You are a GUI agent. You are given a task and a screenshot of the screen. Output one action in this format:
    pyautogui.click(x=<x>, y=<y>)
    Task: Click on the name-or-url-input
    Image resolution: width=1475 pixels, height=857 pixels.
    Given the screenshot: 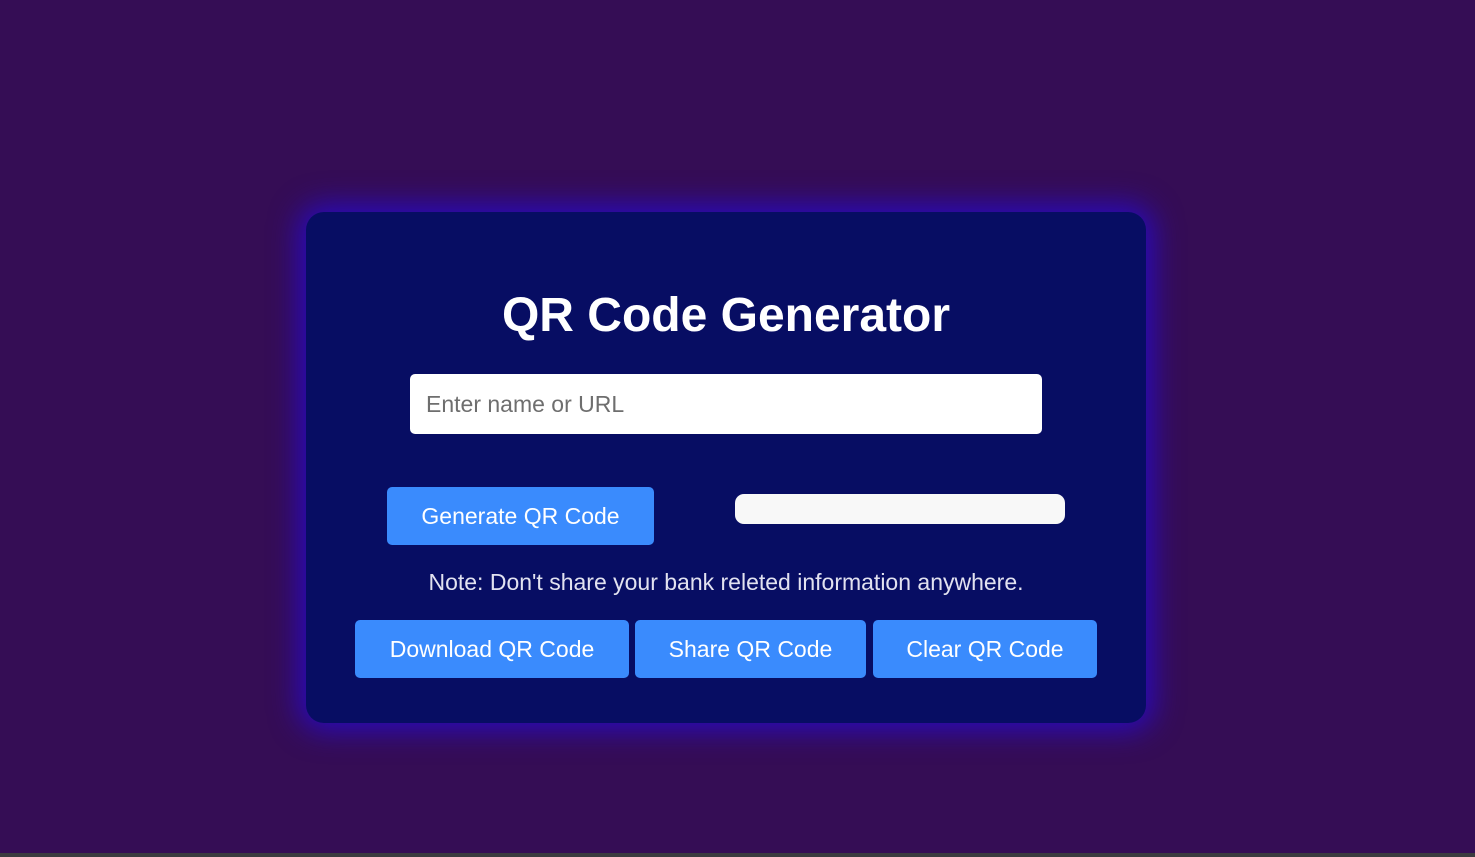 What is the action you would take?
    pyautogui.click(x=726, y=404)
    